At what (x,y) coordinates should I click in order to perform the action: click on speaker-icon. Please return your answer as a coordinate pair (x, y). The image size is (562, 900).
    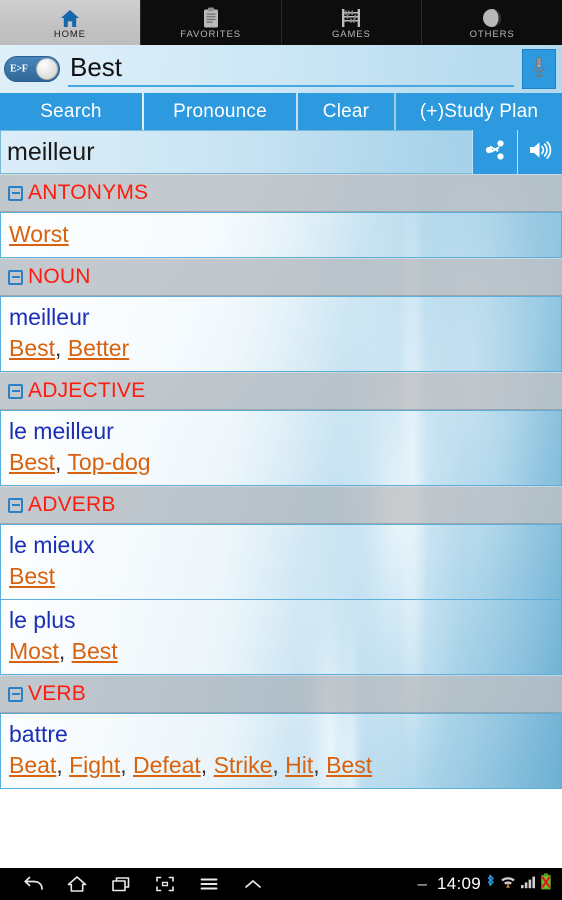
    Looking at the image, I should click on (540, 152).